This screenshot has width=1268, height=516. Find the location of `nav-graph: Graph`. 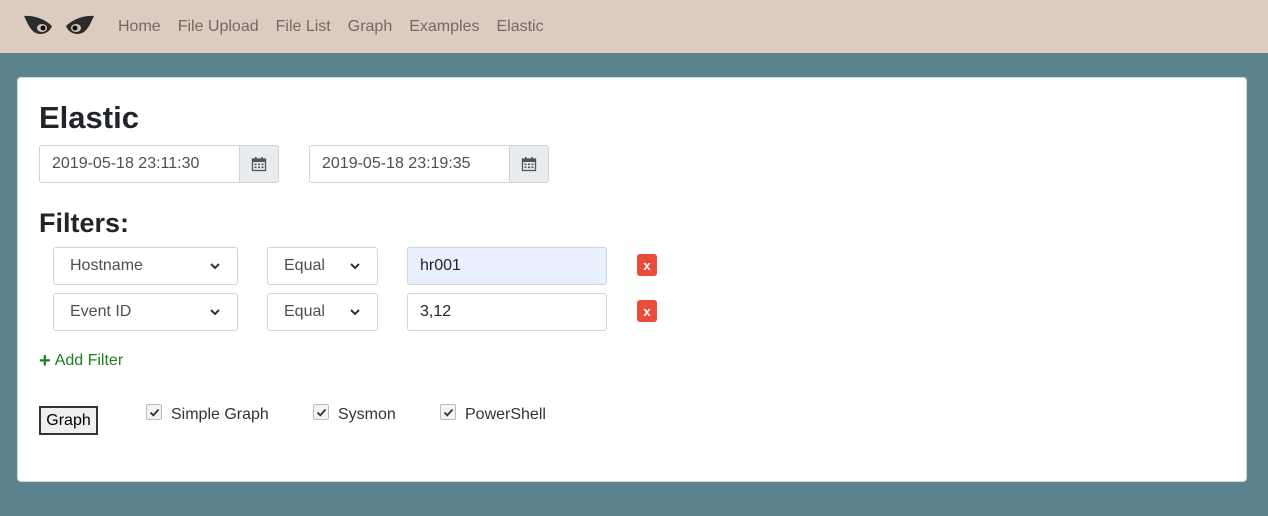

nav-graph: Graph is located at coordinates (370, 27).